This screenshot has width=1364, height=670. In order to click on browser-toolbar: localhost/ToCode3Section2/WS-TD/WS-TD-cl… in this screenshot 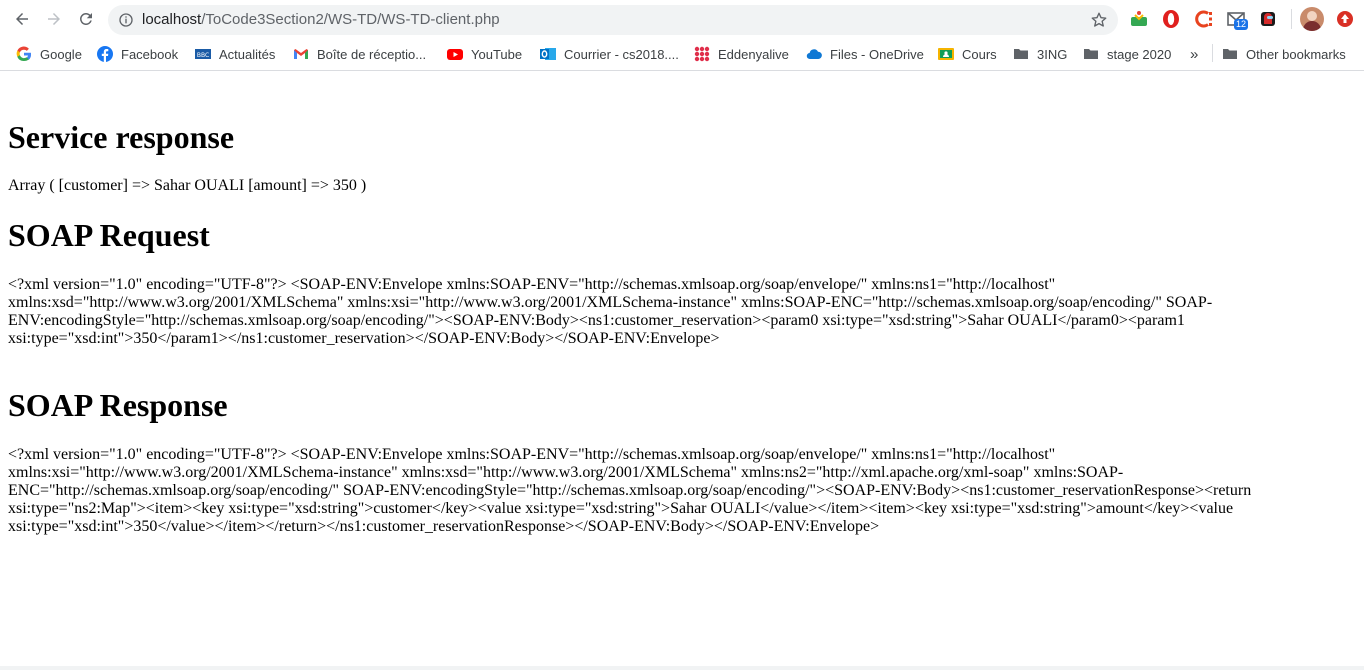, I will do `click(682, 19)`.